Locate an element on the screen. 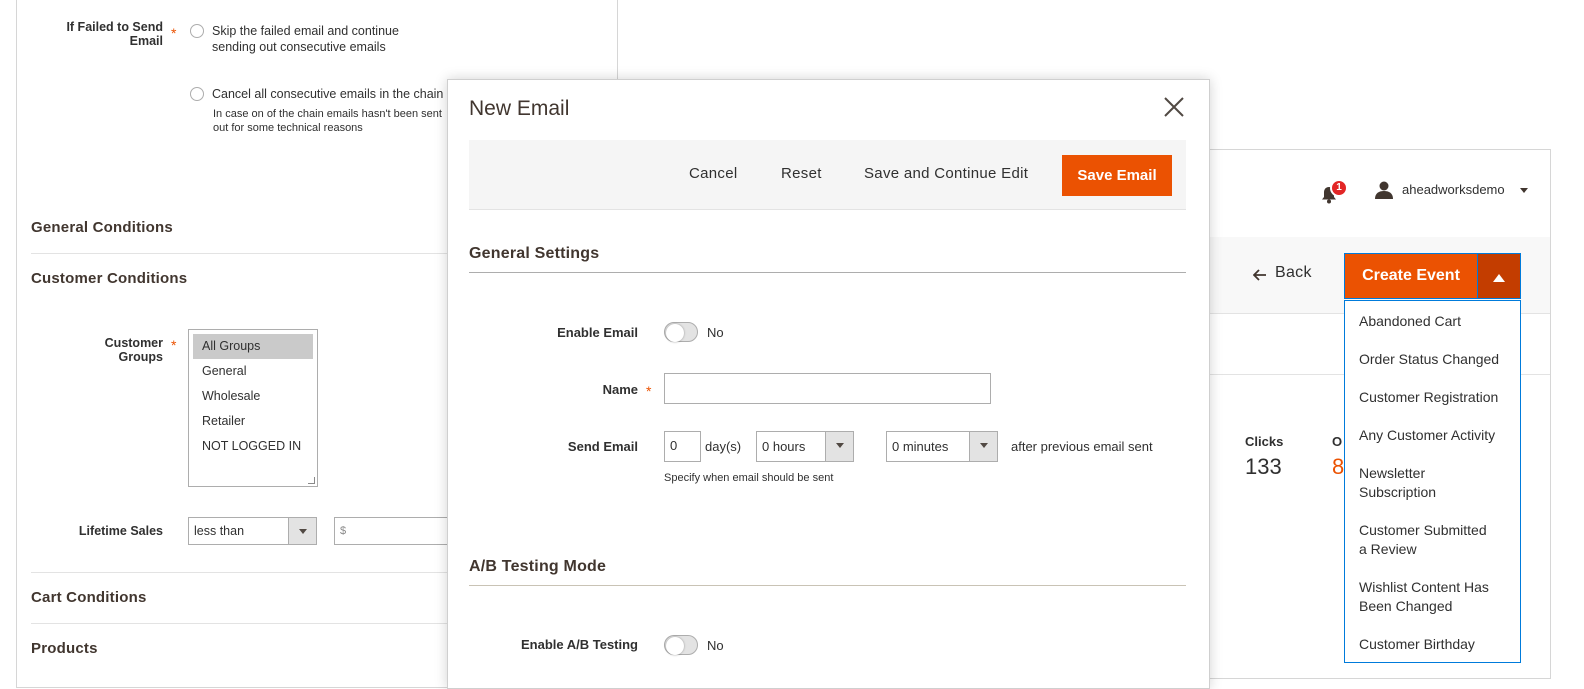 This screenshot has height=689, width=1584. dropdown-item-customer-birthday: Customer Birthday is located at coordinates (1417, 644).